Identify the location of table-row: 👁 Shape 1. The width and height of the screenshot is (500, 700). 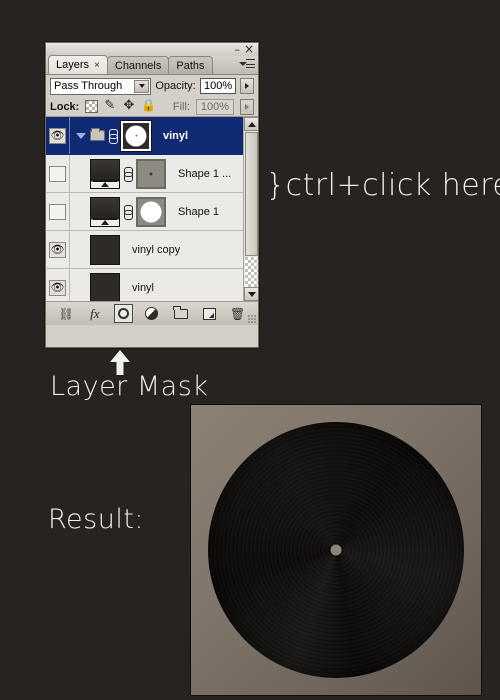
(152, 212).